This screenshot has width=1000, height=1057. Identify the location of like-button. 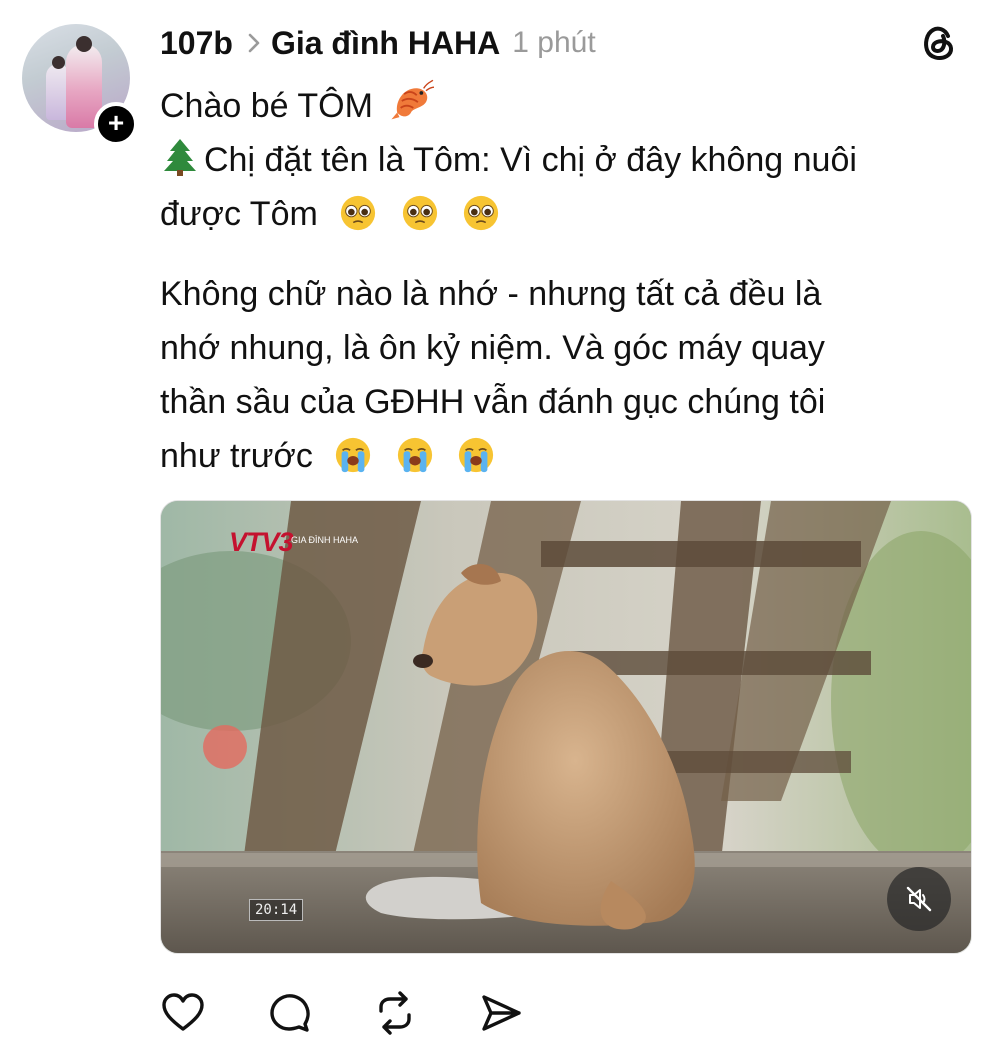
(183, 1013).